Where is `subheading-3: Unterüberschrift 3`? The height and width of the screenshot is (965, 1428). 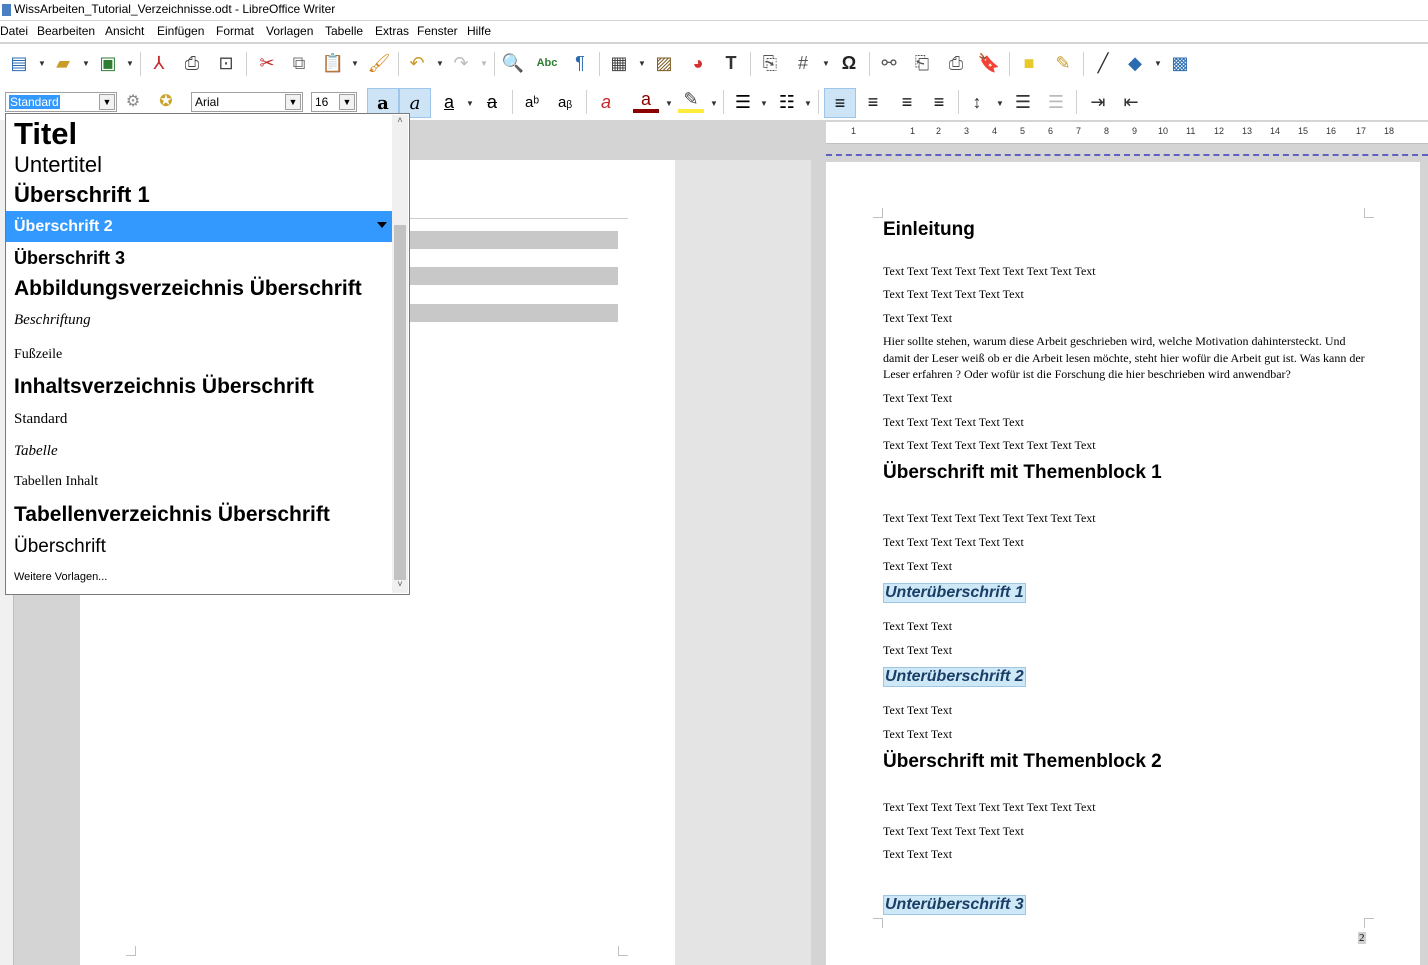 subheading-3: Unterüberschrift 3 is located at coordinates (954, 905).